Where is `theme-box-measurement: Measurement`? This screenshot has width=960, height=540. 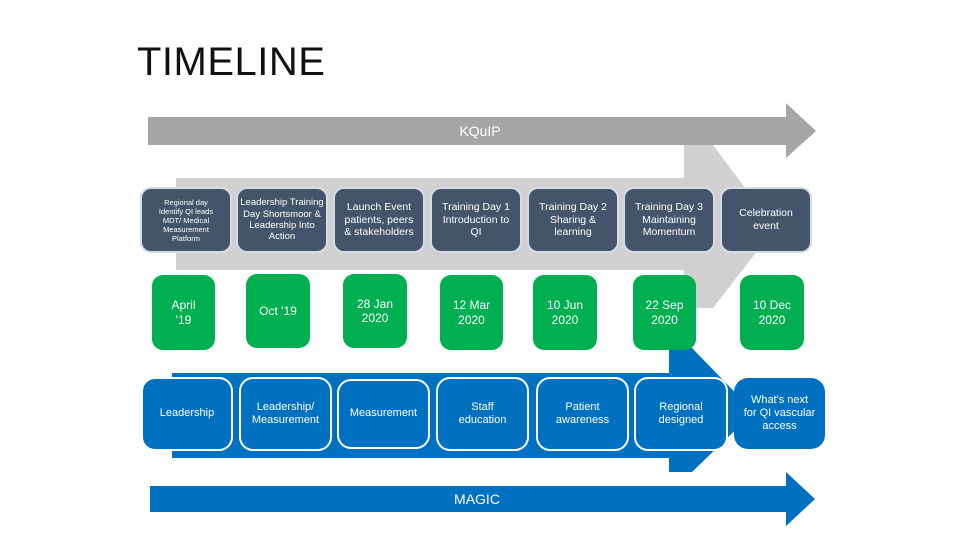 theme-box-measurement: Measurement is located at coordinates (383, 414).